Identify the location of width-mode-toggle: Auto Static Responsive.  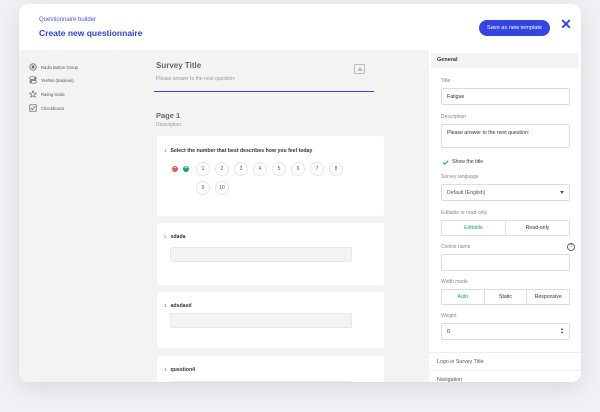
(505, 297).